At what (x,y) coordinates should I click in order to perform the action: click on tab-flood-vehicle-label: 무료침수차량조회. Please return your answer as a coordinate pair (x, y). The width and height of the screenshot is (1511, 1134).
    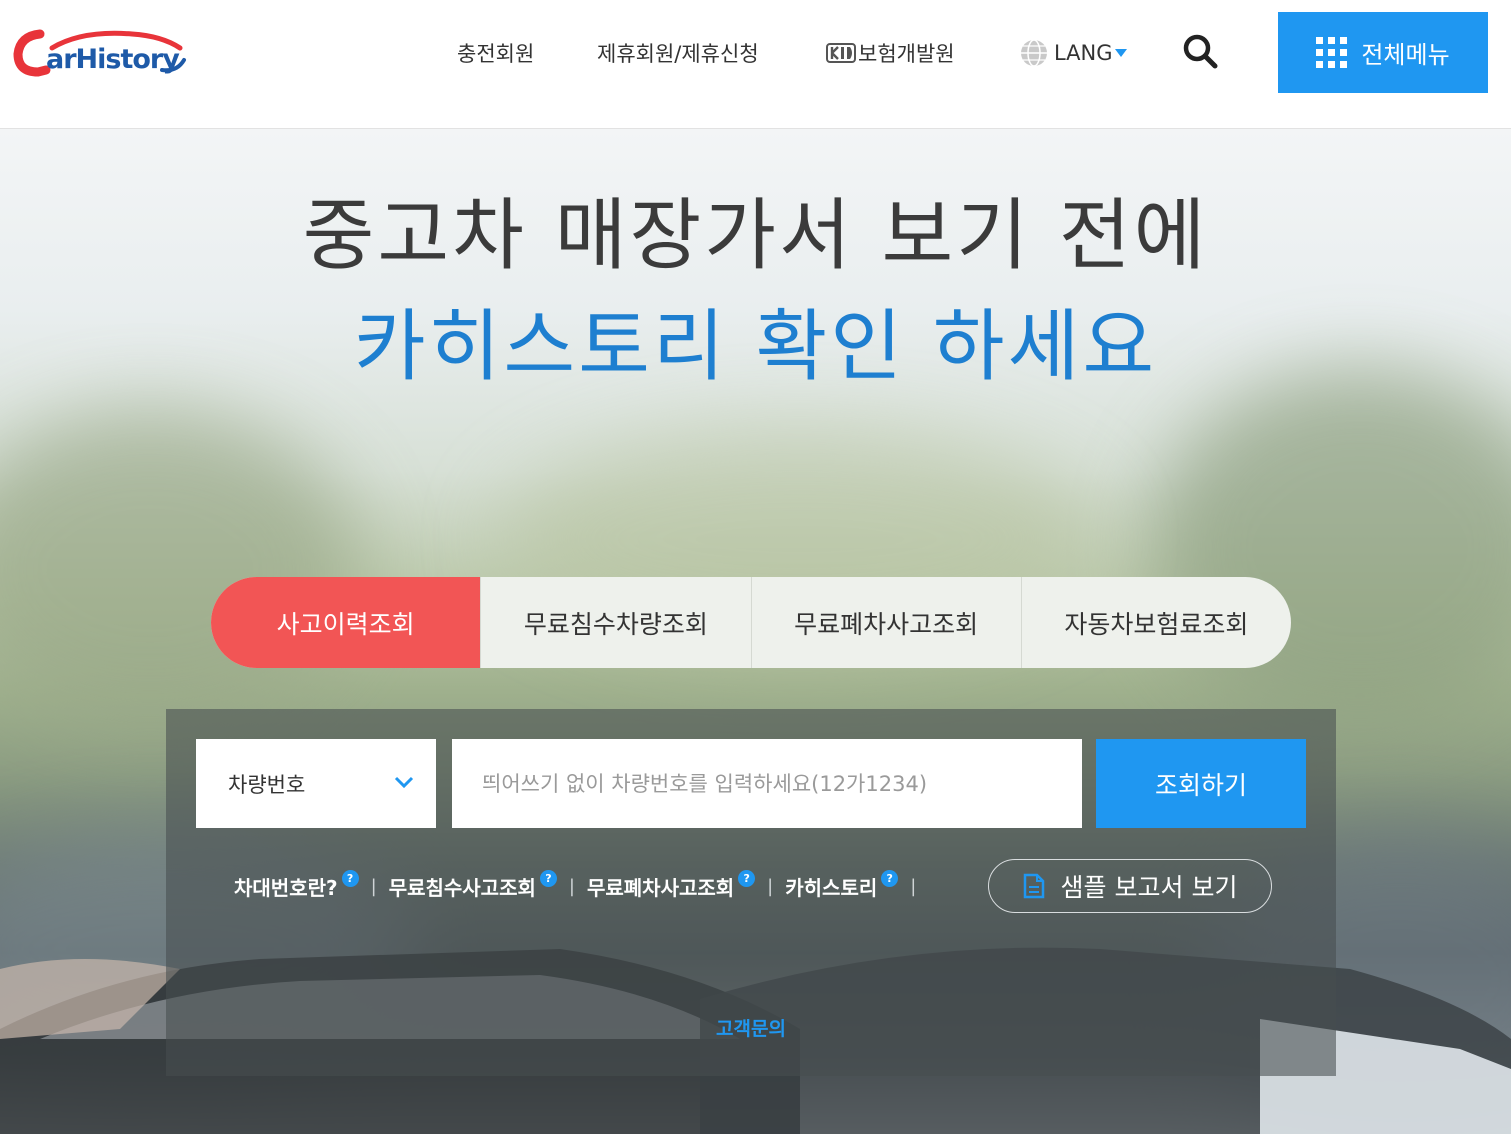
    Looking at the image, I should click on (615, 624).